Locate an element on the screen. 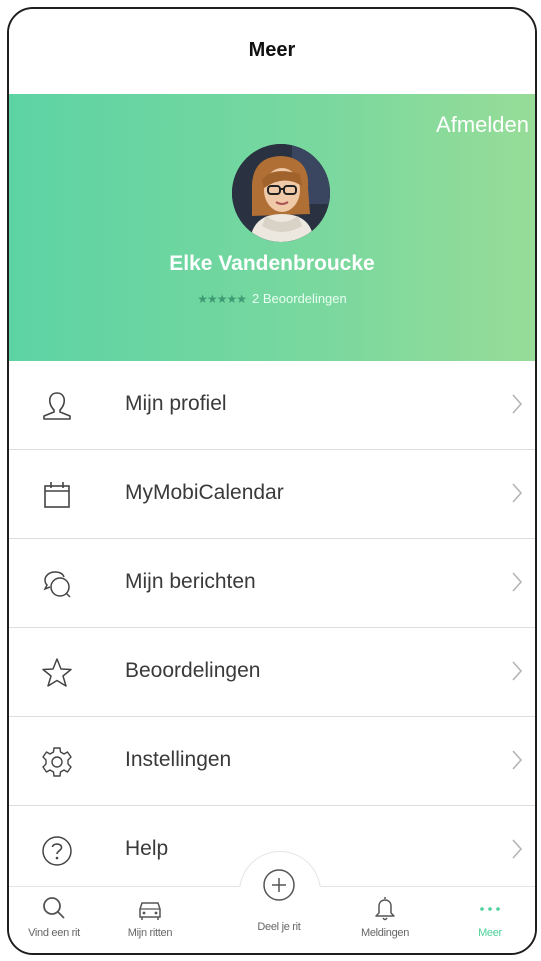 The image size is (541, 961). menu-item-reviews: Beoordelingen is located at coordinates (272, 672).